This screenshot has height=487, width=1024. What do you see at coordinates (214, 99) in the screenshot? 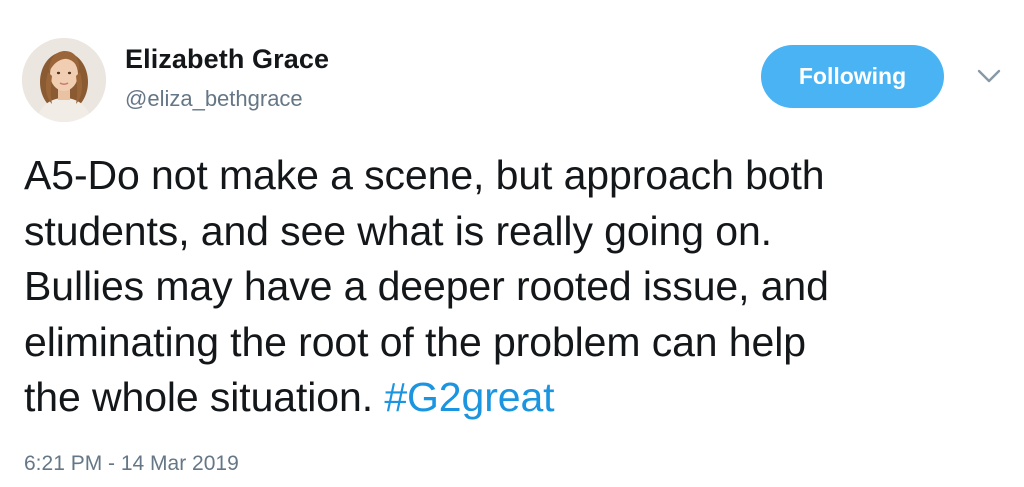
I see `author-handle: @eliza_bethgrace` at bounding box center [214, 99].